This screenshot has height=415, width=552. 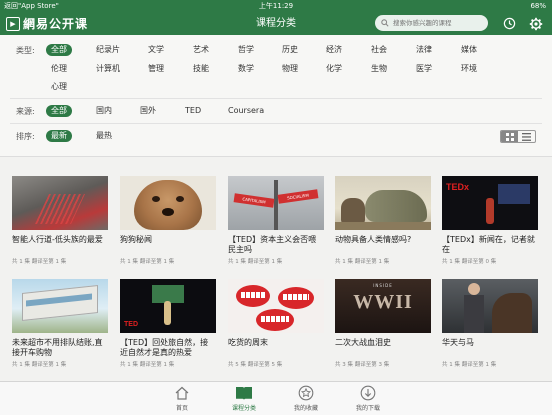 I want to click on tab-bar: 首页 课程分类 我的收藏 我的下载, so click(x=276, y=398).